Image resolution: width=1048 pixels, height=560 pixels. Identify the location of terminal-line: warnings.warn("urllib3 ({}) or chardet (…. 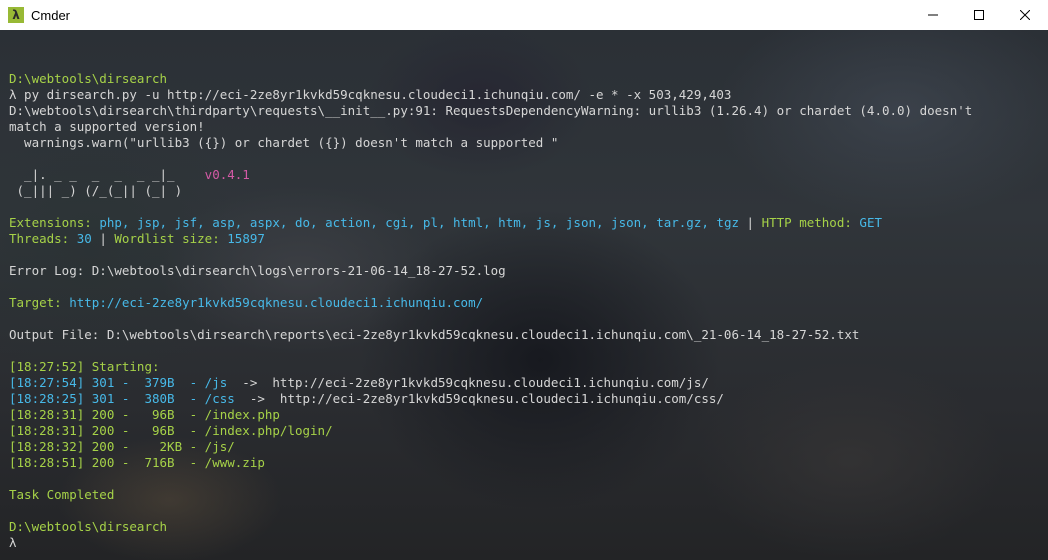
(490, 143).